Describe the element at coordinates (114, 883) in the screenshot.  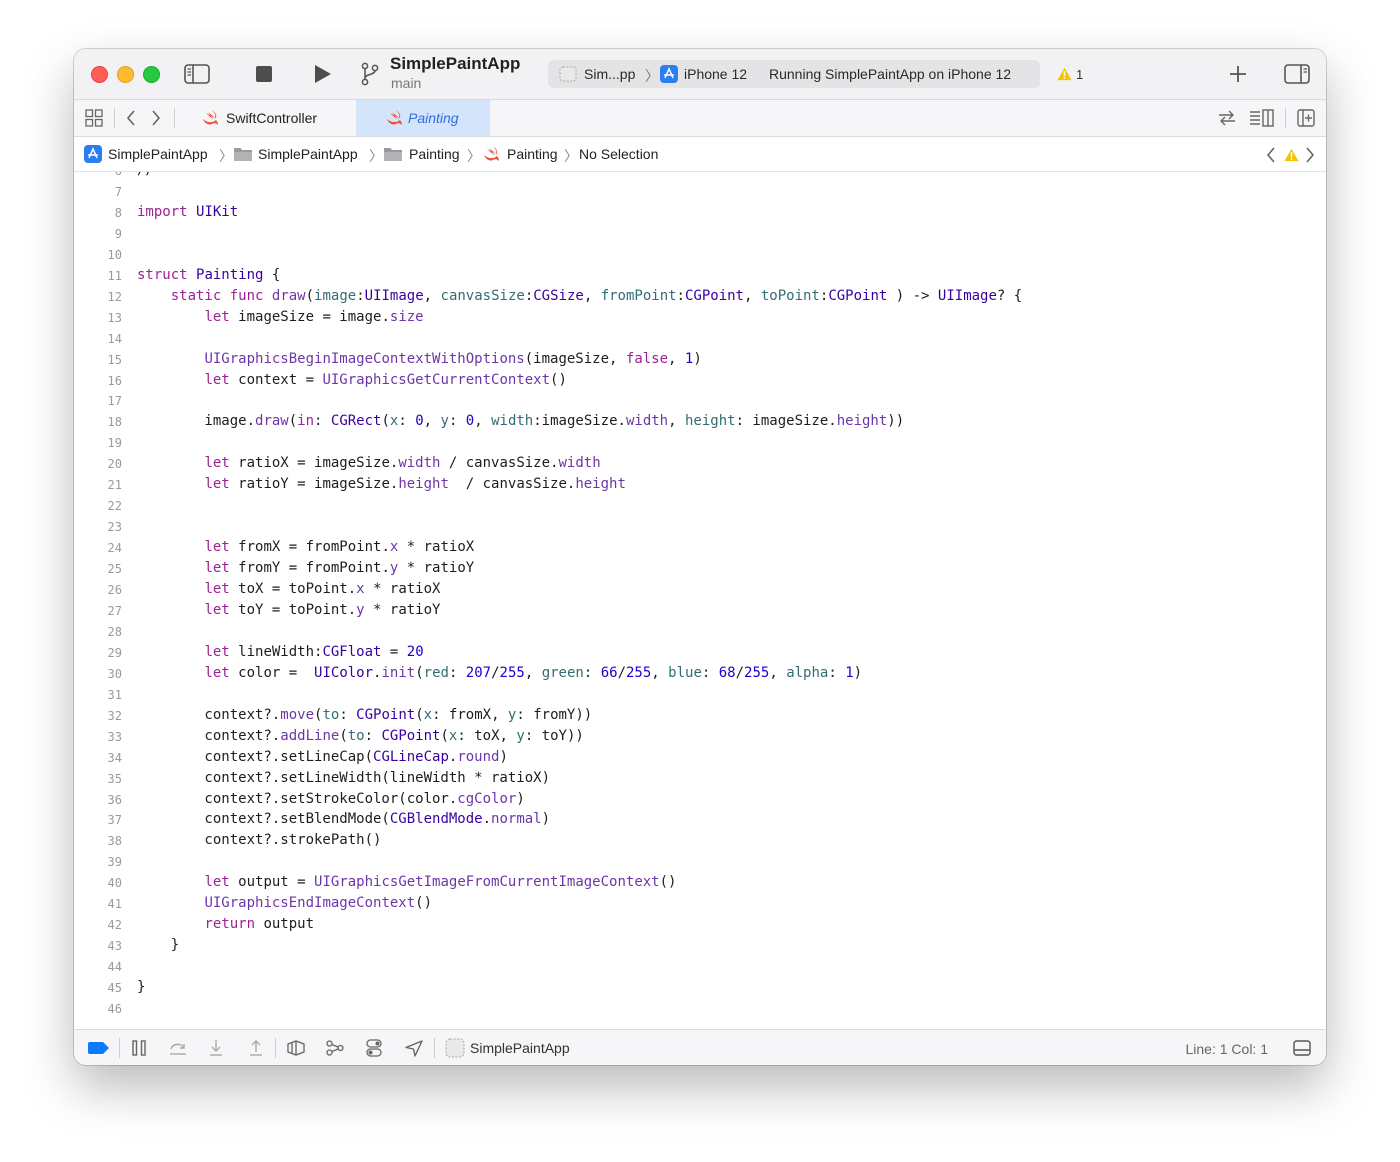
I see `line-number: 40` at that location.